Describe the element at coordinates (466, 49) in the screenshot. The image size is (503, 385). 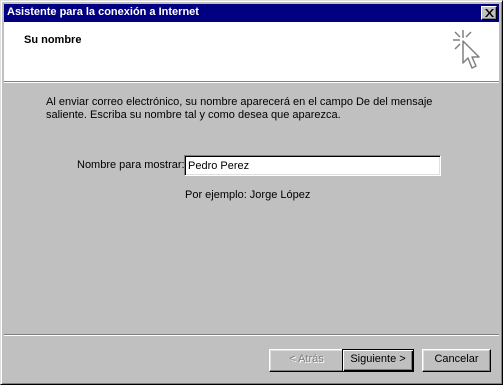
I see `wizard-cursor-icon` at that location.